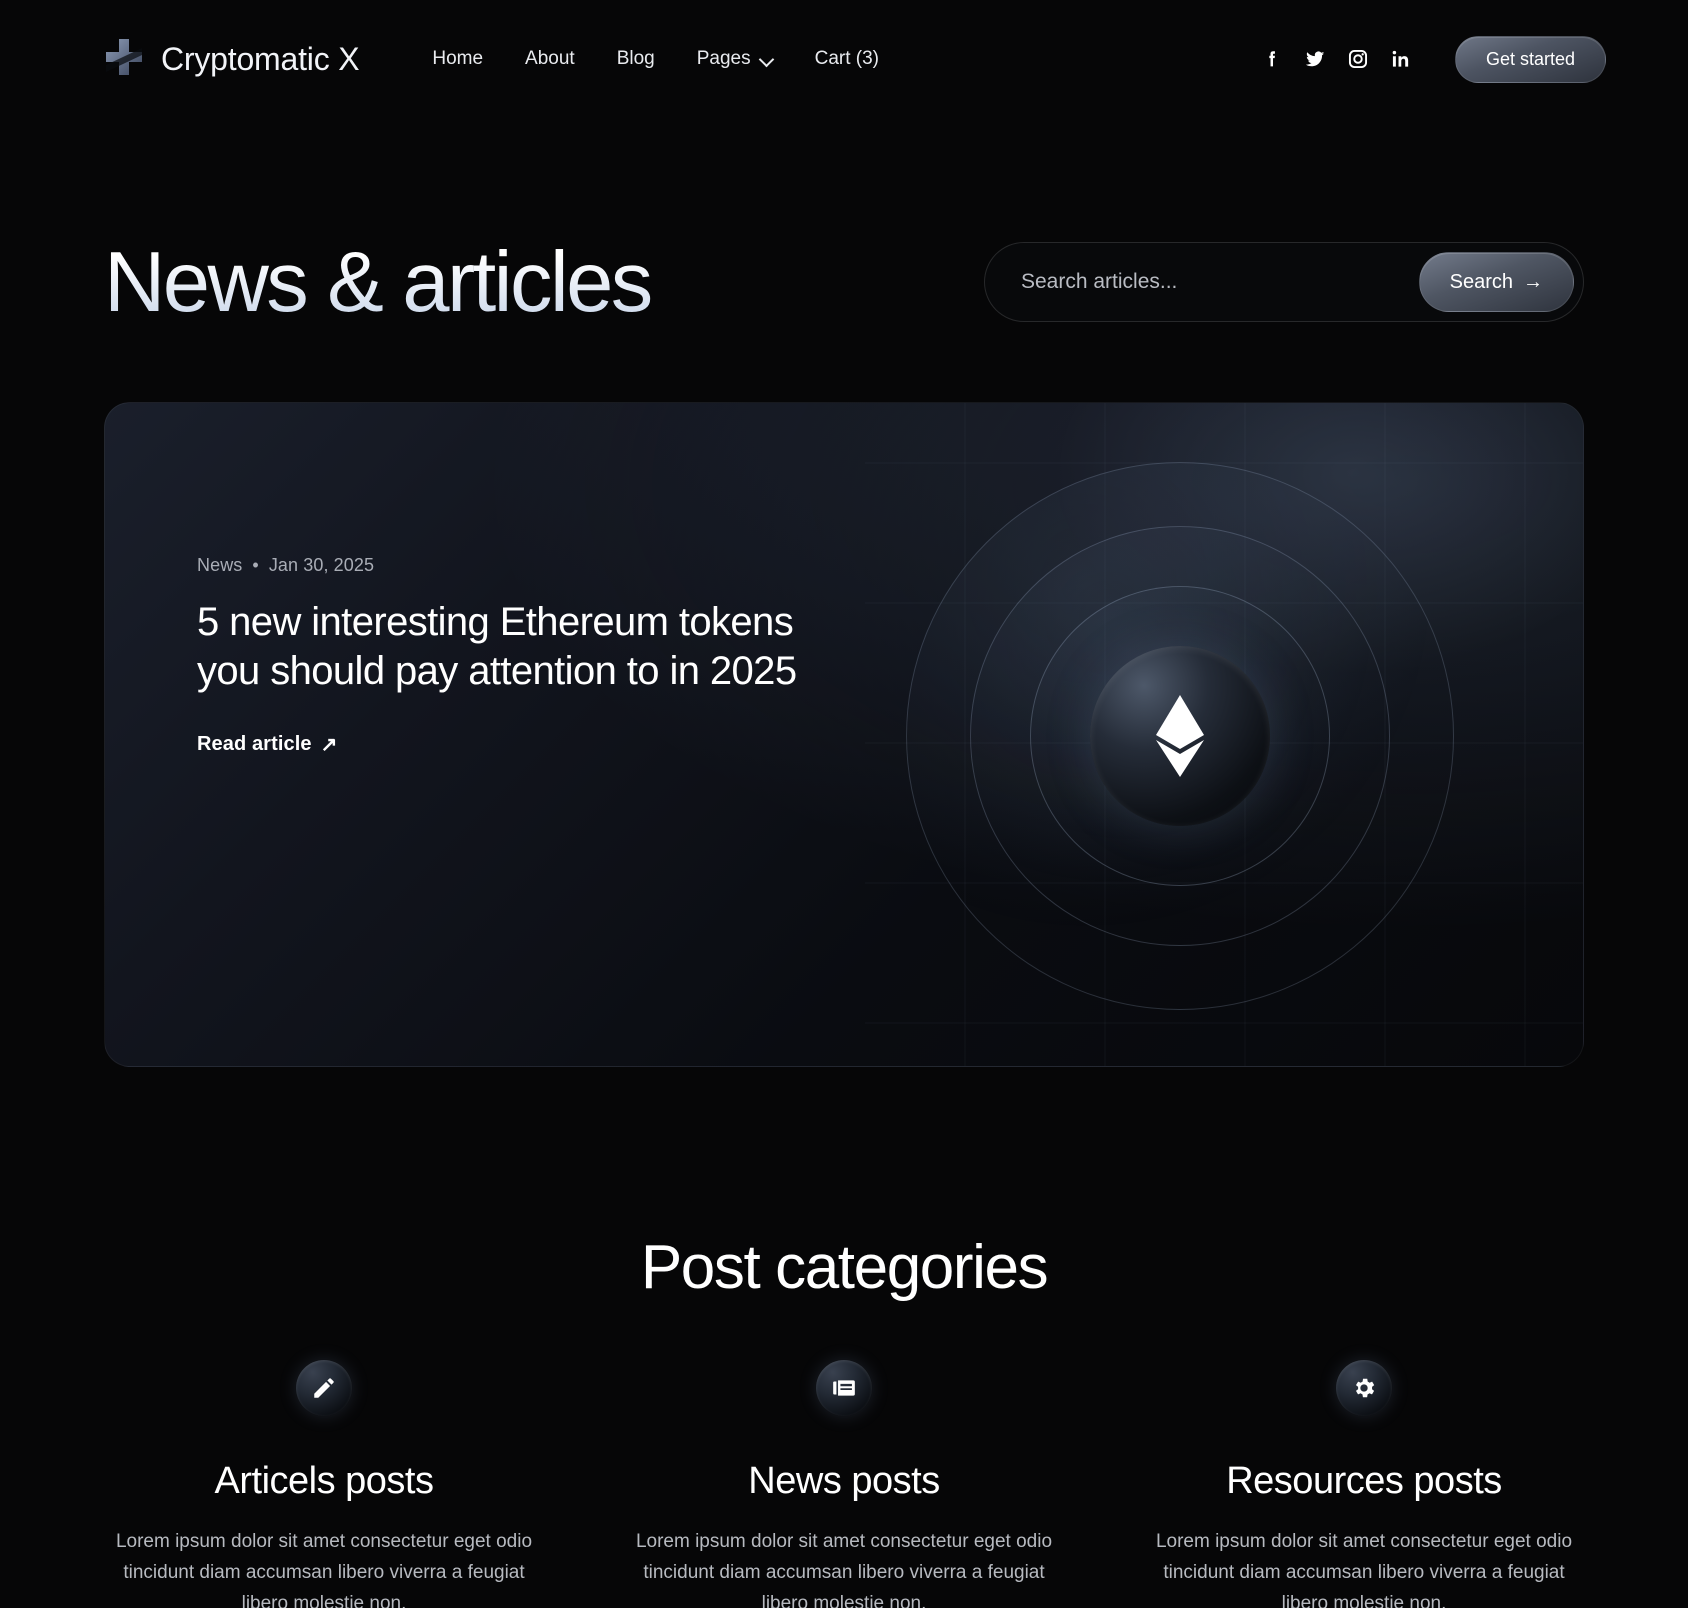 This screenshot has width=1688, height=1608. I want to click on newspaper-icon, so click(844, 1388).